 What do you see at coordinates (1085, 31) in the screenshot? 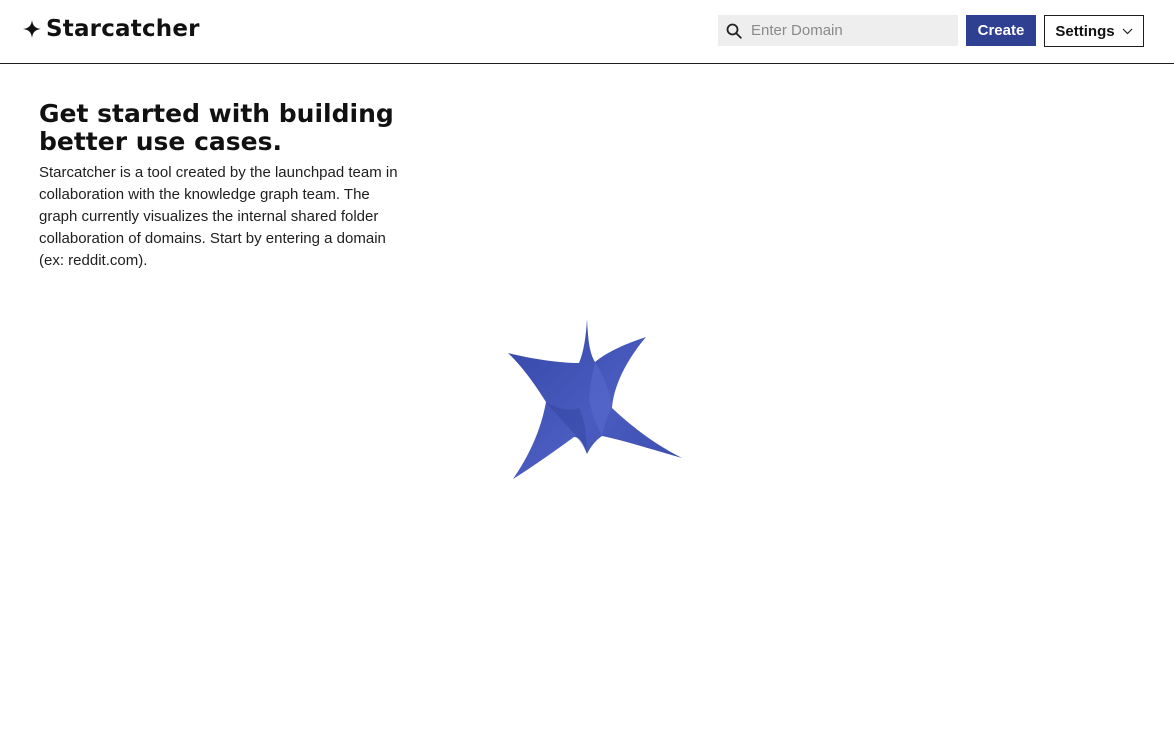
I see `settings-label: Settings` at bounding box center [1085, 31].